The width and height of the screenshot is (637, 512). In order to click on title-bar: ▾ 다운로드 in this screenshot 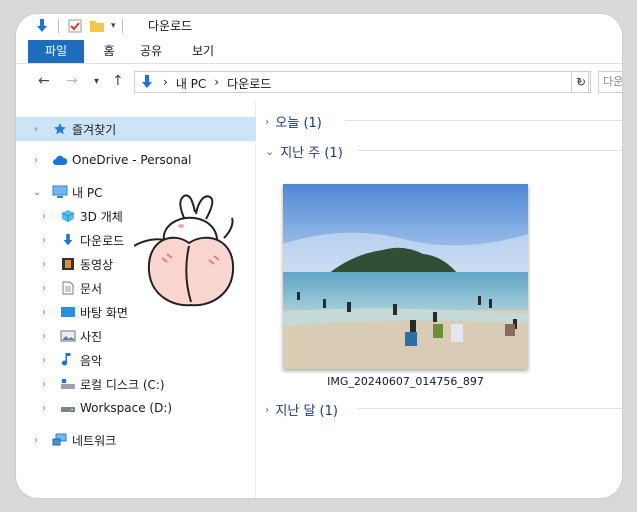, I will do `click(319, 27)`.